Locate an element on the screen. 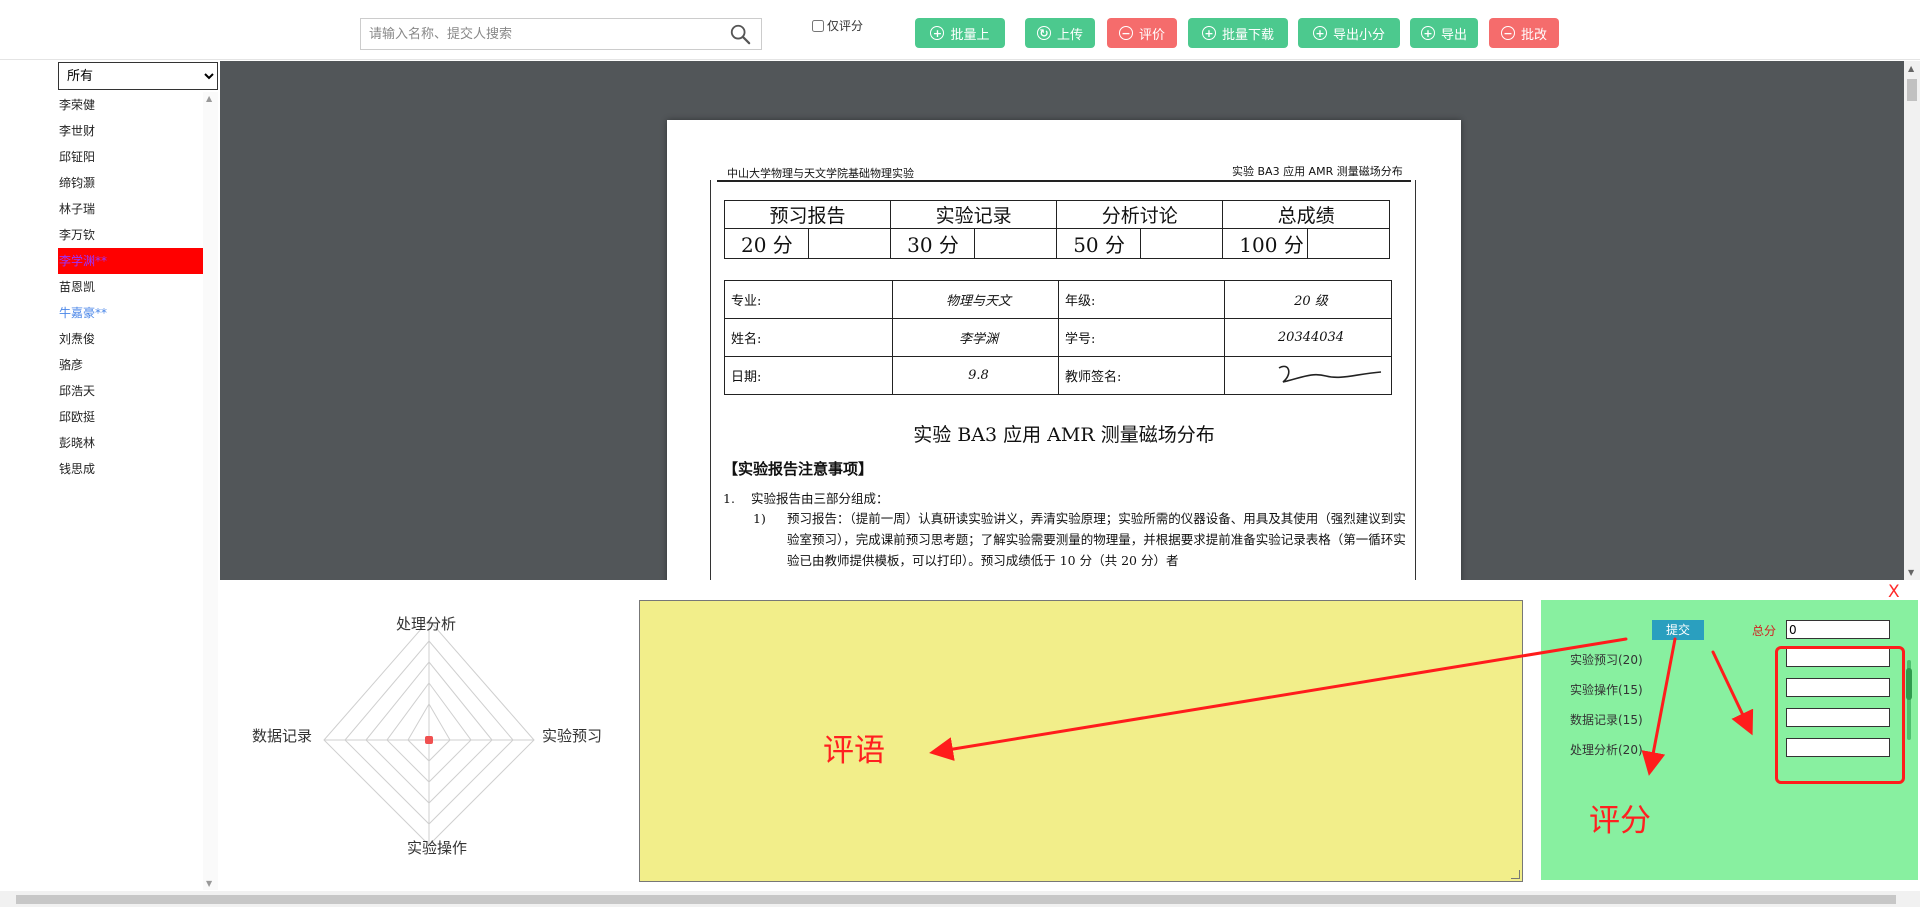 This screenshot has height=907, width=1920. student-list-item: 邱钲阳 is located at coordinates (130, 157).